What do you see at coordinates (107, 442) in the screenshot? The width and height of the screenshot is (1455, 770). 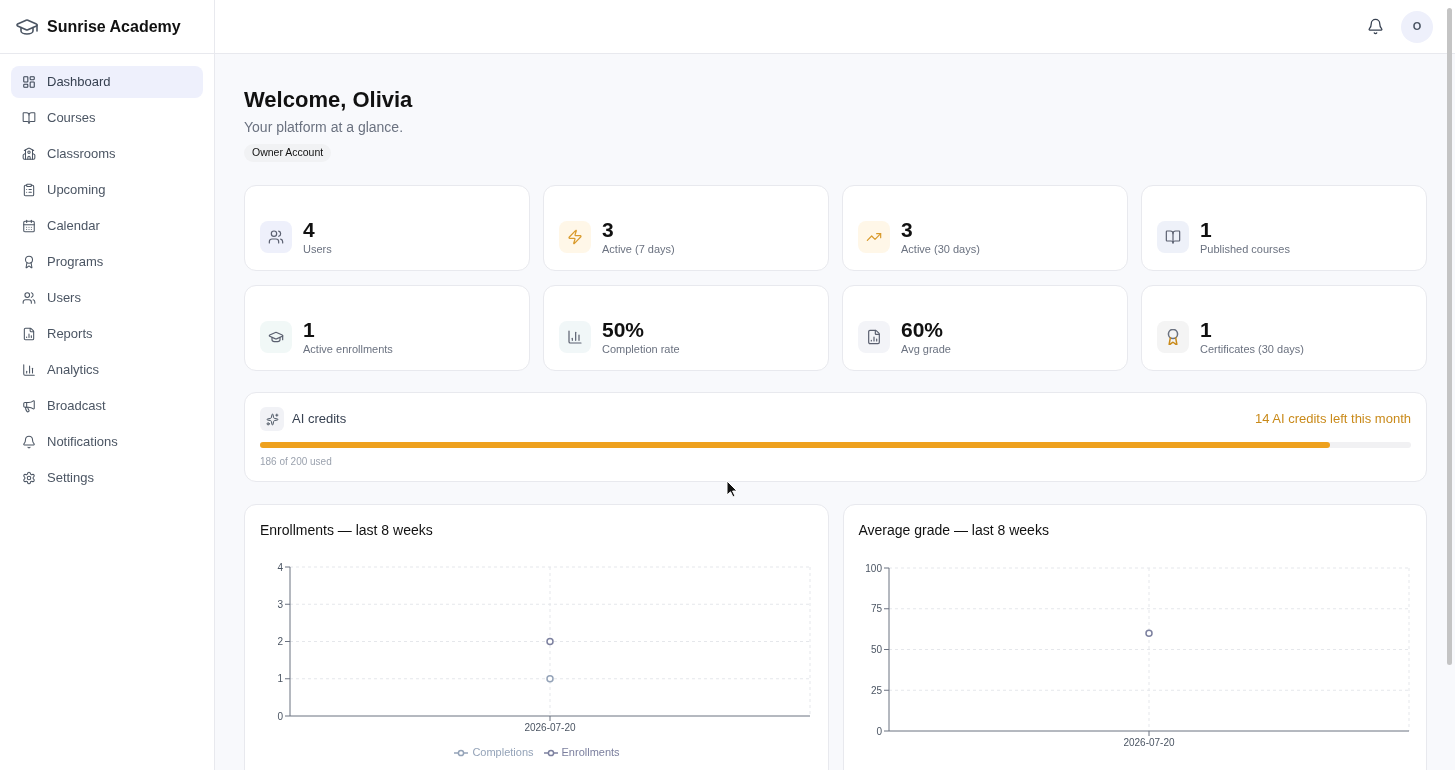 I see `nav-item: Notifications` at bounding box center [107, 442].